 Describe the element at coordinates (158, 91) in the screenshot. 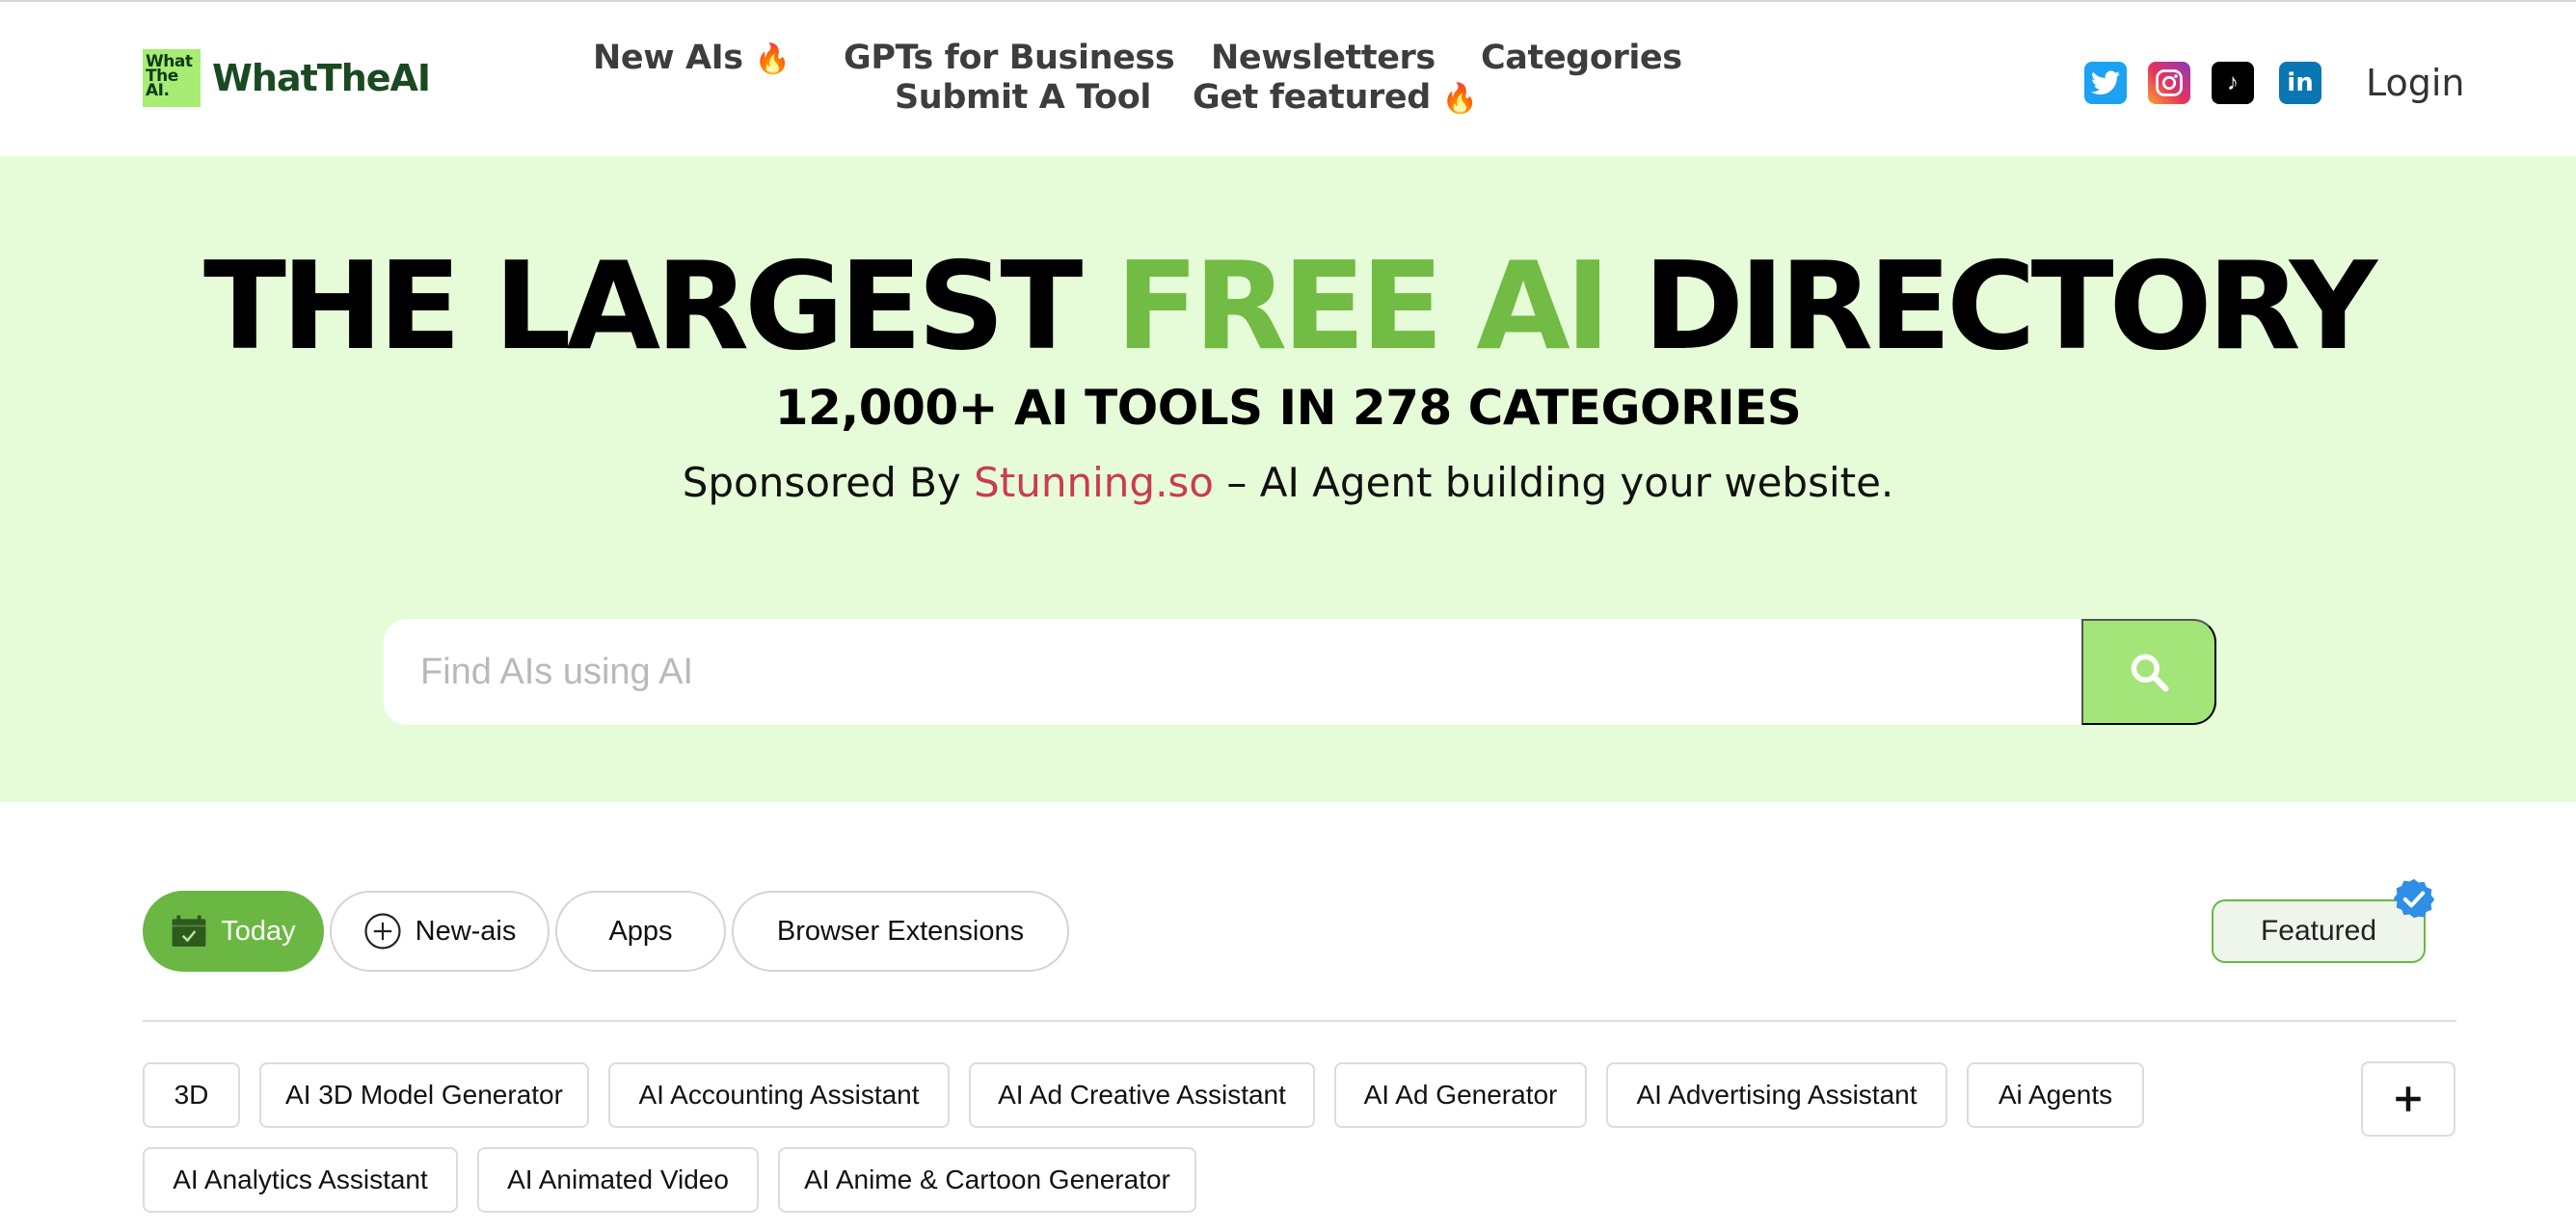

I see `logo-badge-line: AI.` at that location.